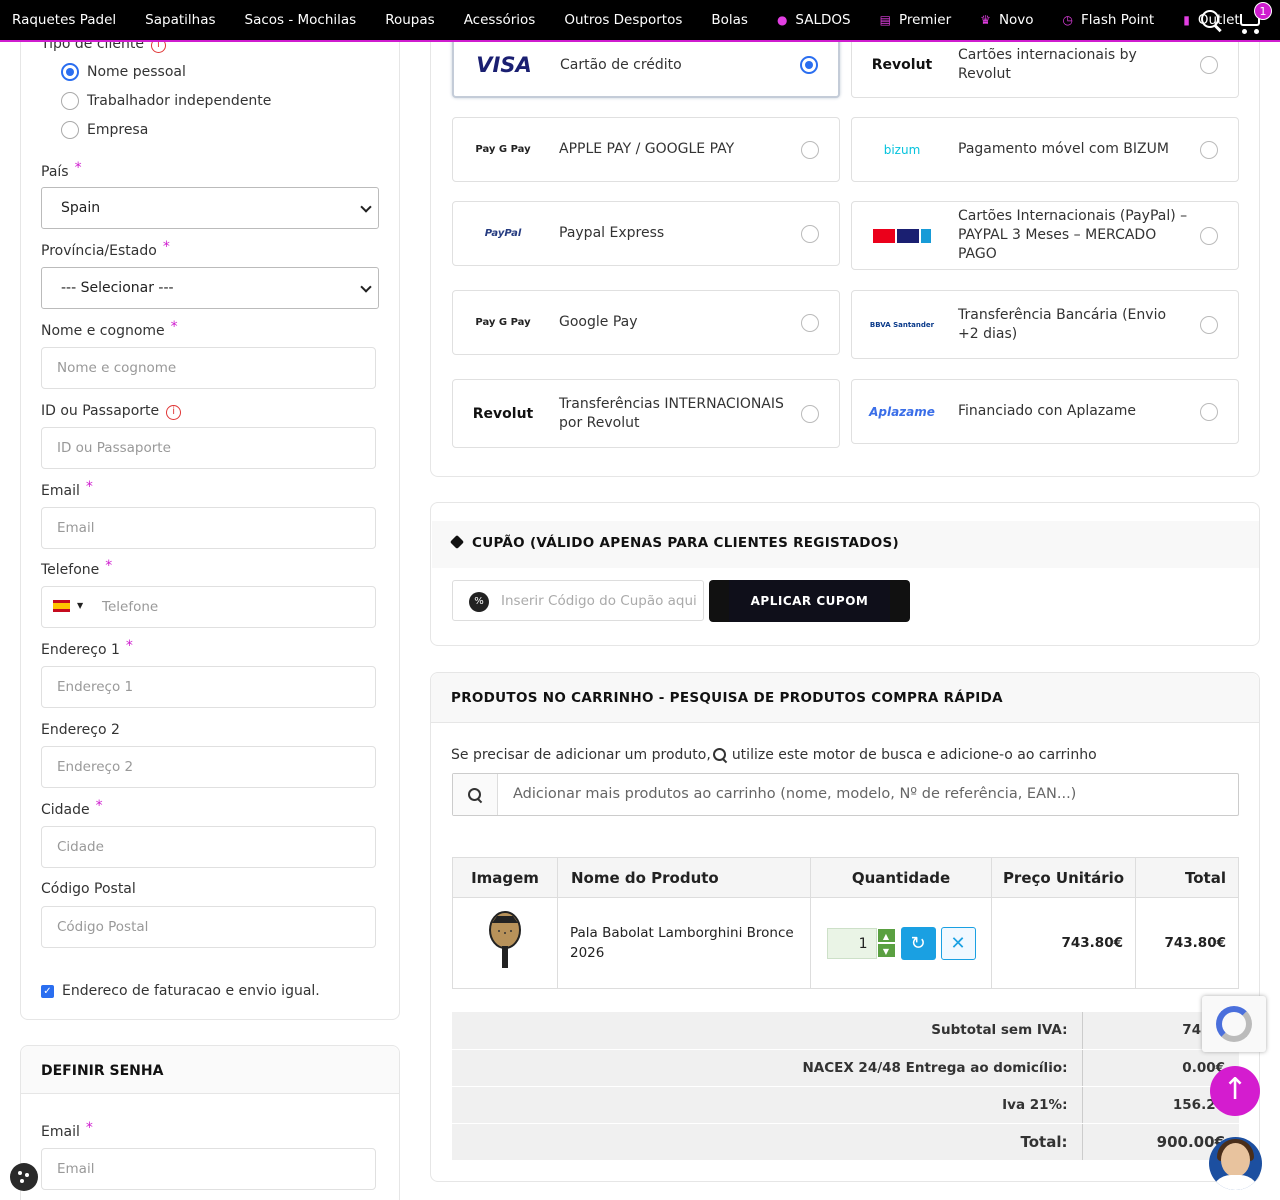 This screenshot has width=1280, height=1200. What do you see at coordinates (1187, 943) in the screenshot?
I see `line-total: 743.80€` at bounding box center [1187, 943].